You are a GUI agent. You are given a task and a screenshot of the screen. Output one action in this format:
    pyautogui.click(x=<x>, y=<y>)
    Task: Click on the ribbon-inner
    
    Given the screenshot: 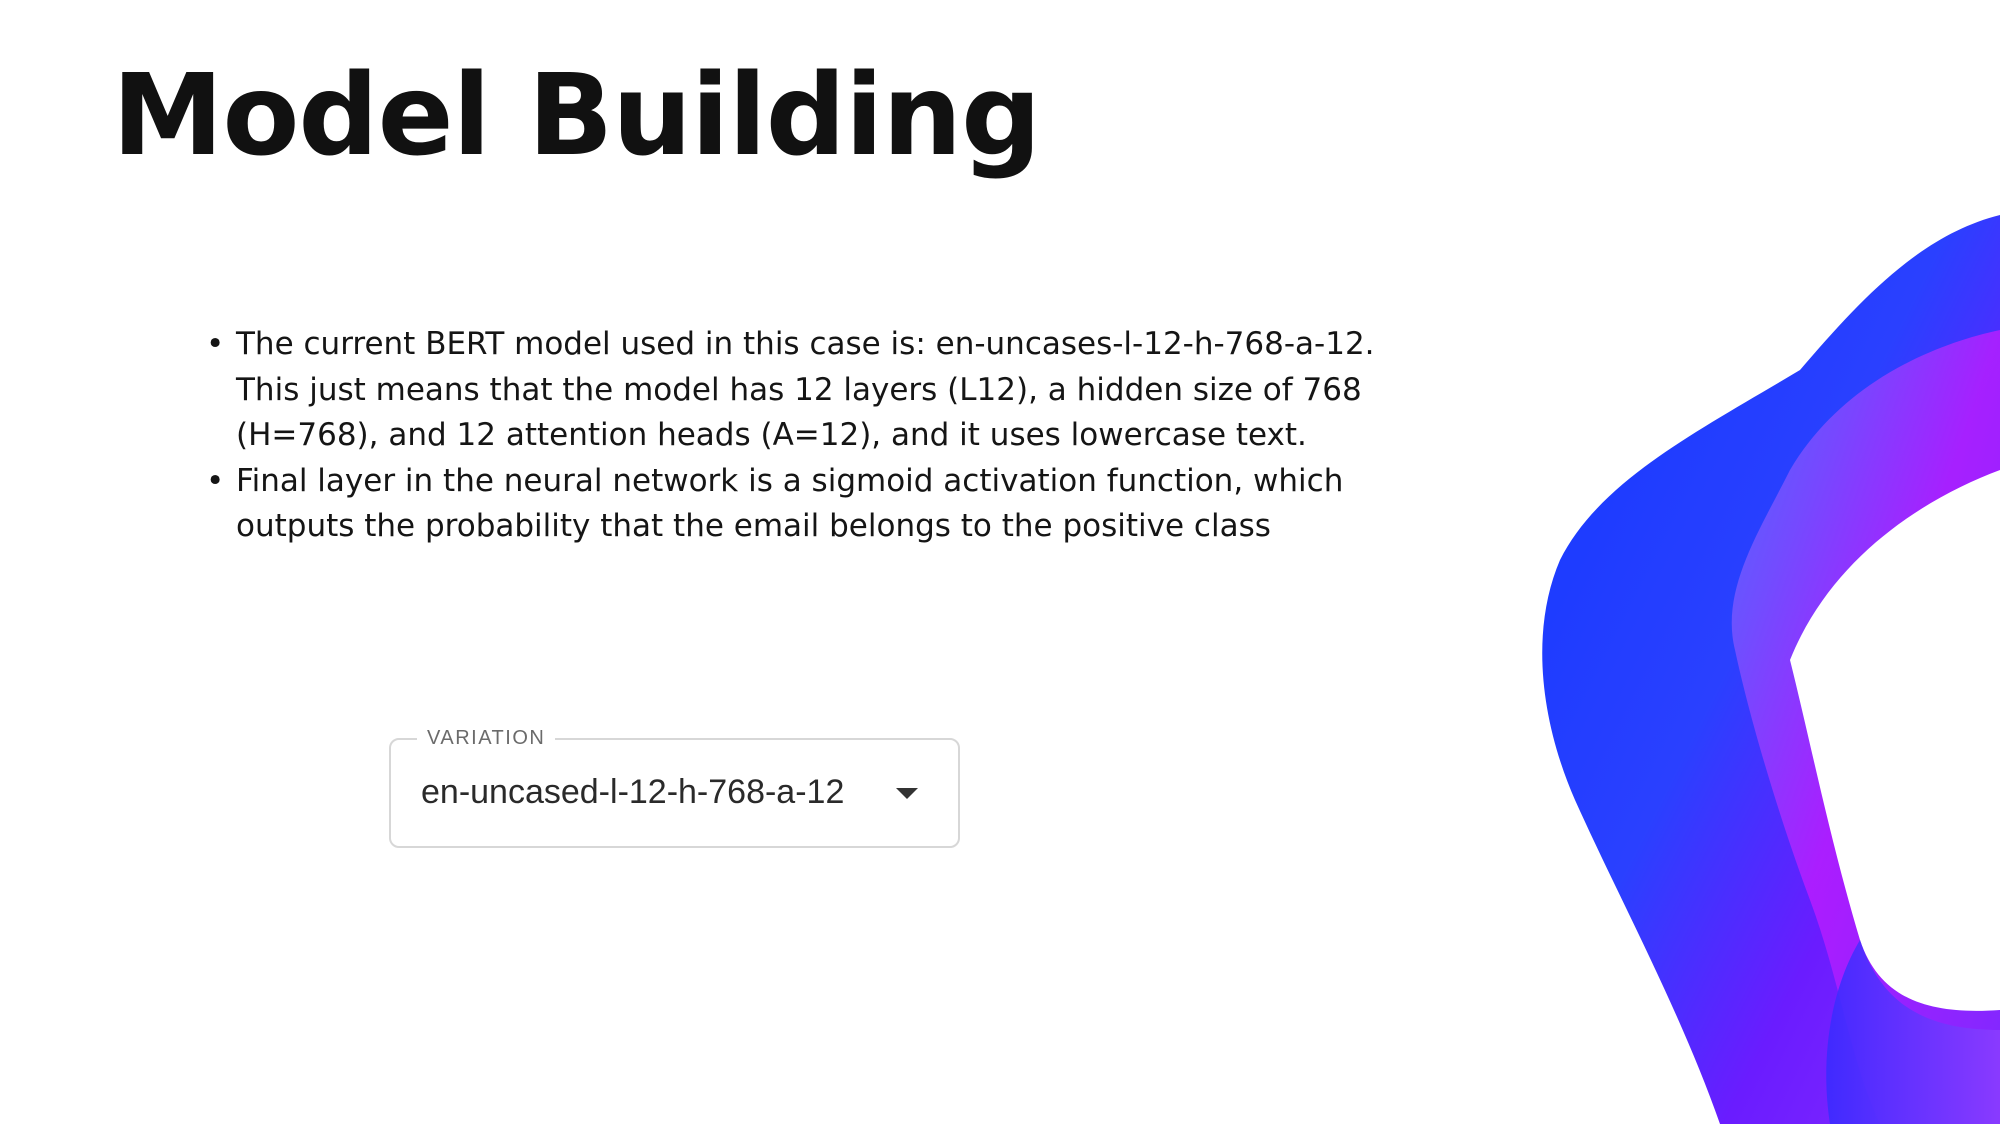 What is the action you would take?
    pyautogui.click(x=1865, y=727)
    